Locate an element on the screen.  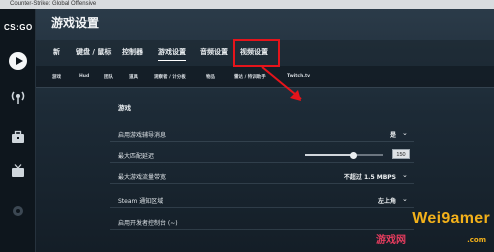
watermark: Wei9amer 游戏网 .com is located at coordinates (430, 230).